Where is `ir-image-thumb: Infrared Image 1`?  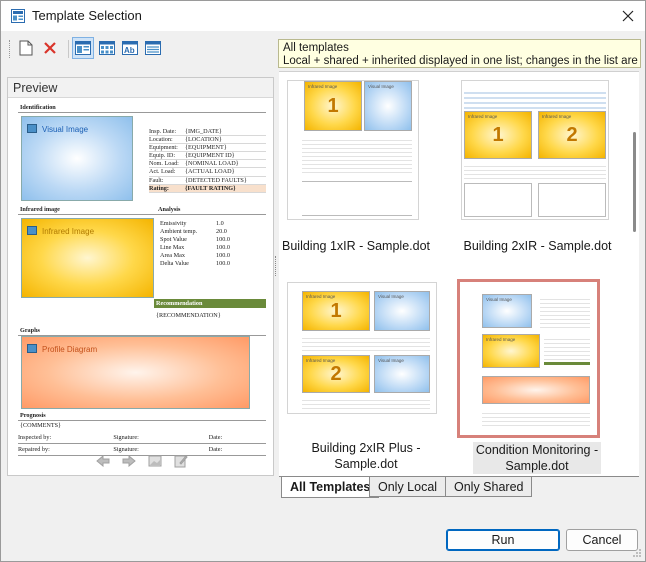
ir-image-thumb: Infrared Image 1 is located at coordinates (333, 106).